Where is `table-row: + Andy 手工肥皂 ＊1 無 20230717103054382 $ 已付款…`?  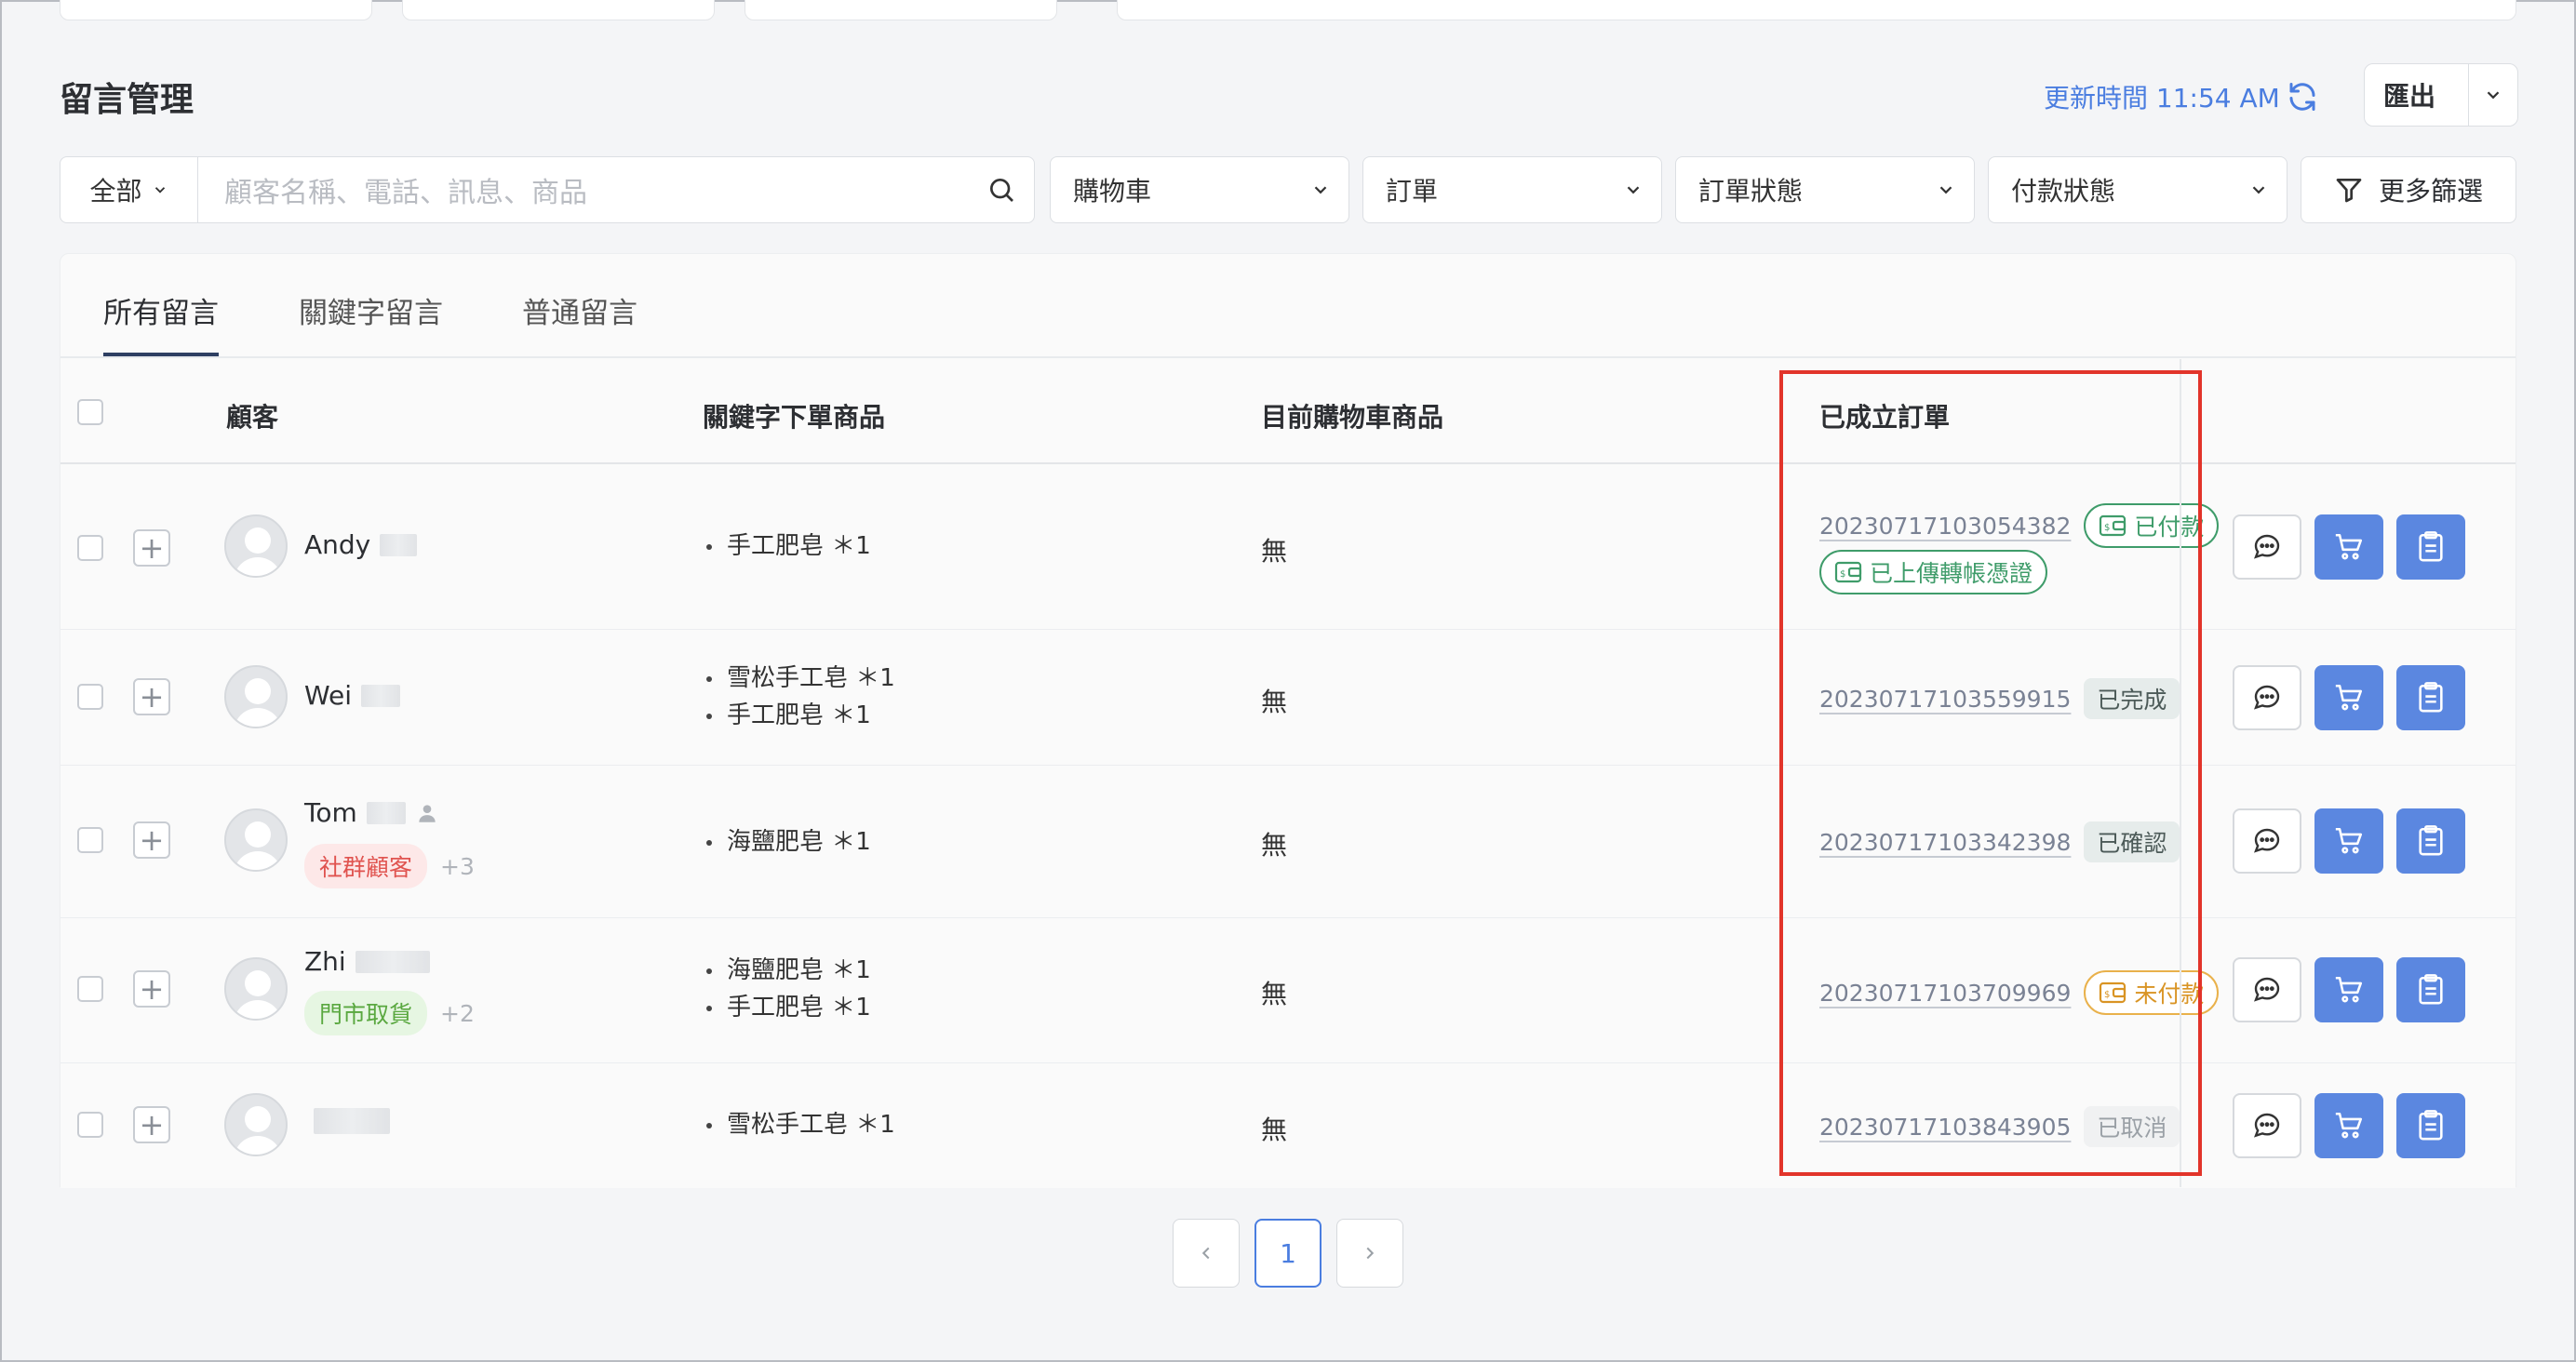
table-row: + Andy 手工肥皂 ＊1 無 20230717103054382 $ 已付款… is located at coordinates (1288, 547).